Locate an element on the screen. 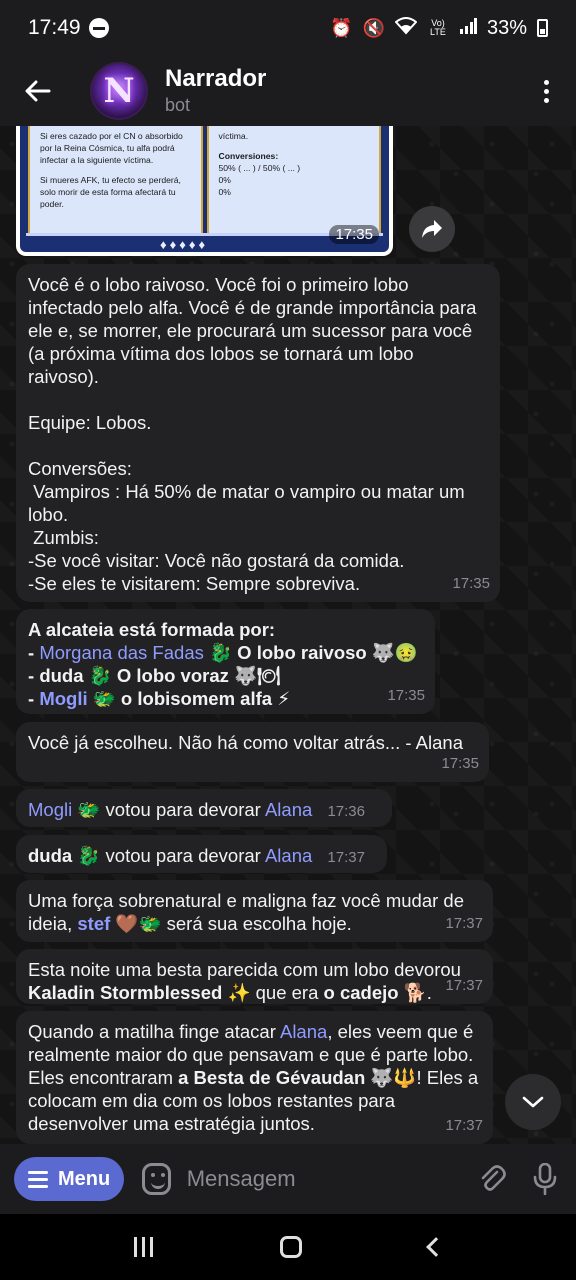 This screenshot has height=1280, width=576. message-text-end: será sua escolha hoje. is located at coordinates (256, 923).